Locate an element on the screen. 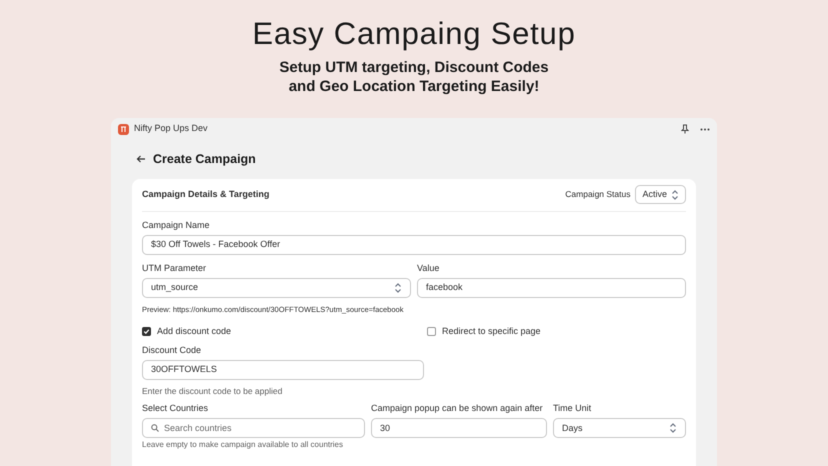 The height and width of the screenshot is (466, 828). field-label: UTM Parameter is located at coordinates (175, 268).